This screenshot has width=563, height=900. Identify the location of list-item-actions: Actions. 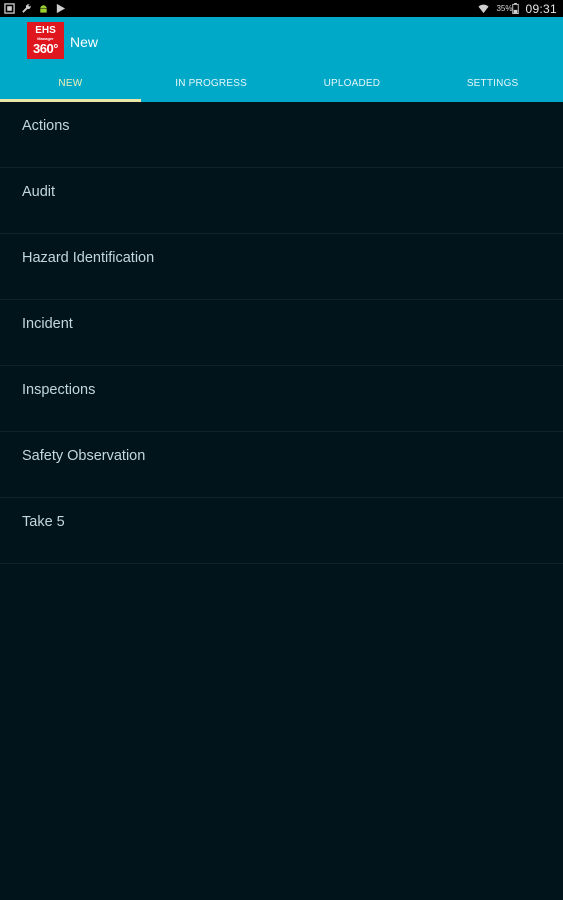
(281, 135).